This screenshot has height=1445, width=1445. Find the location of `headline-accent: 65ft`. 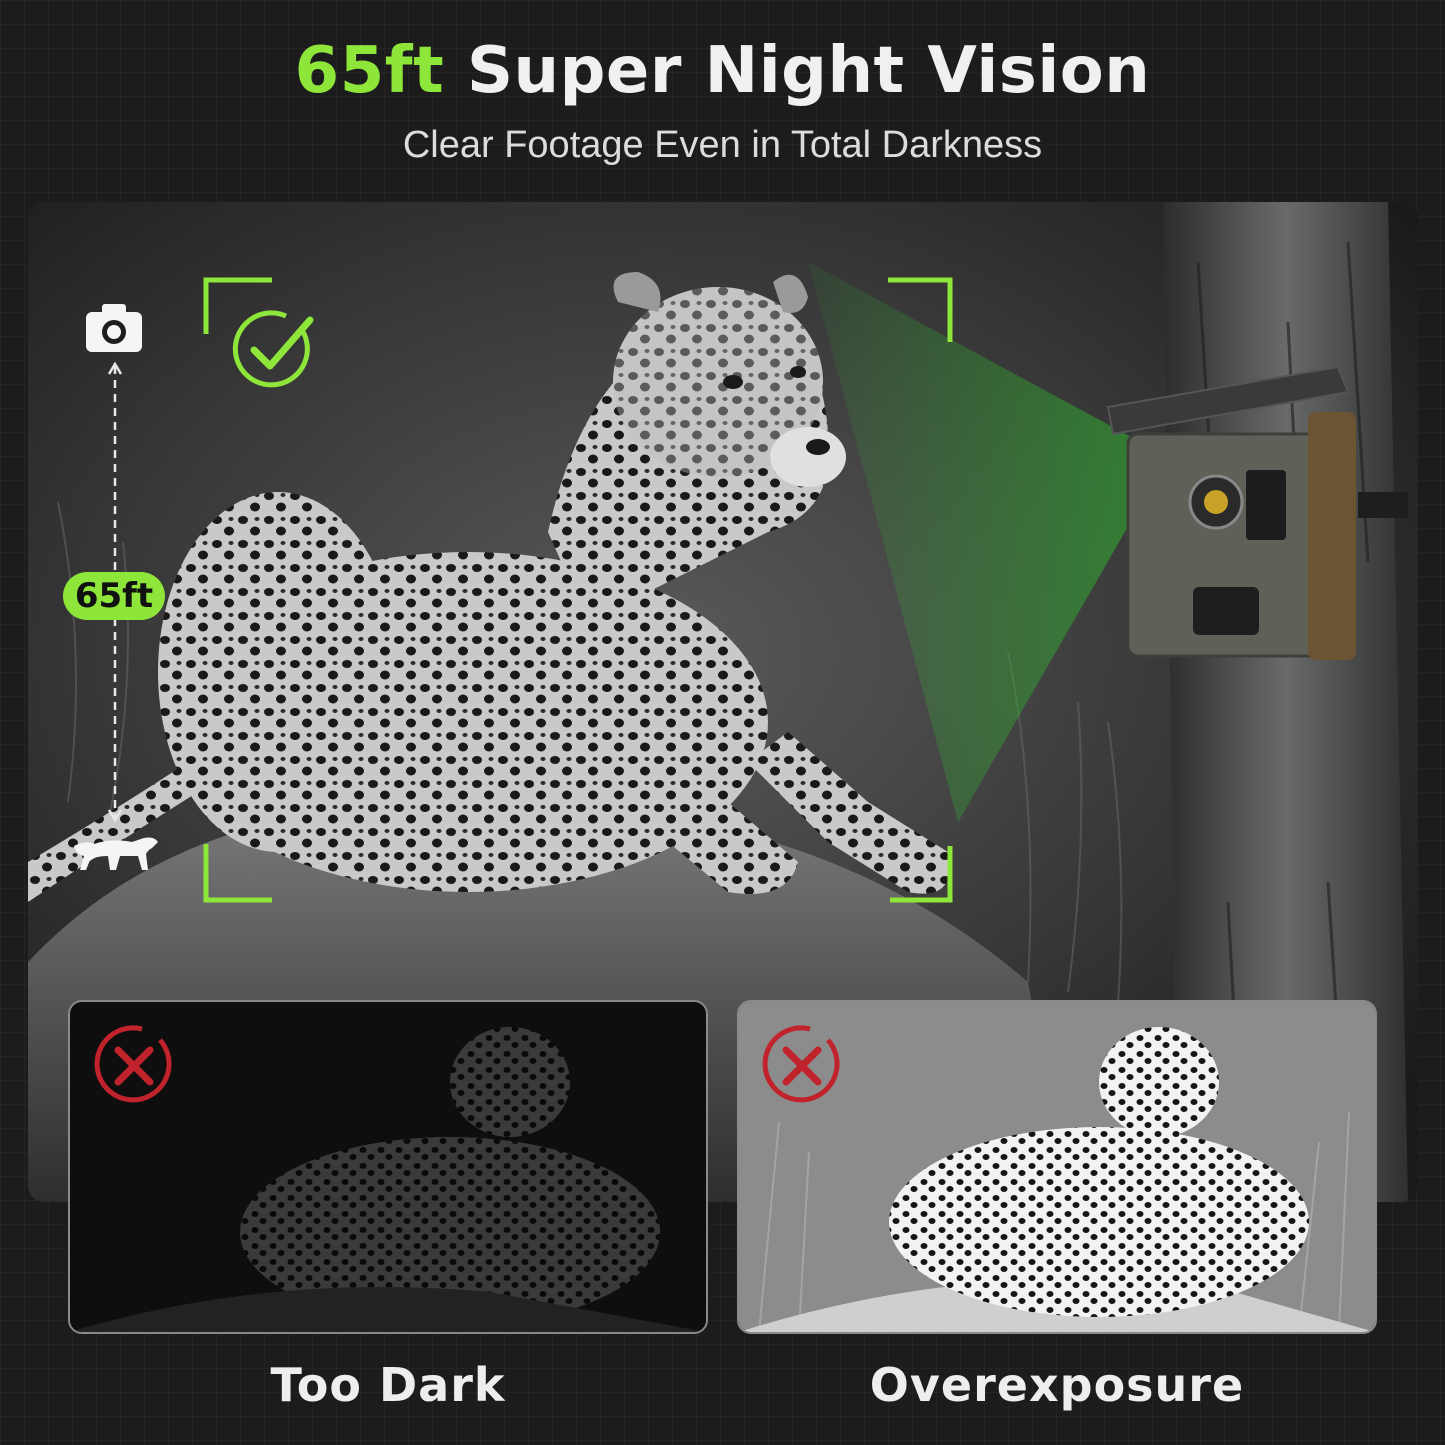

headline-accent: 65ft is located at coordinates (369, 71).